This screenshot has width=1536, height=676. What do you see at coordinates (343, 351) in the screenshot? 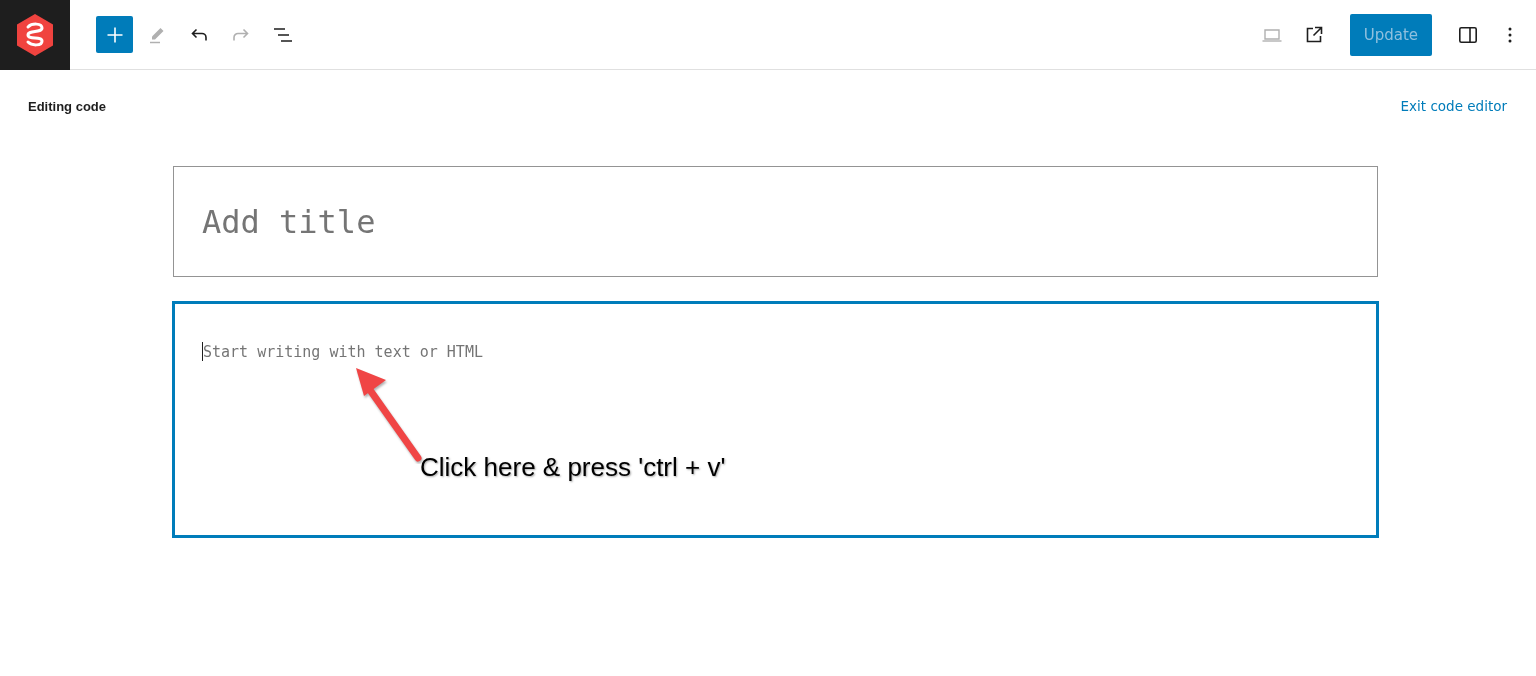
I see `content-placeholder: Start writing with text or HTML` at bounding box center [343, 351].